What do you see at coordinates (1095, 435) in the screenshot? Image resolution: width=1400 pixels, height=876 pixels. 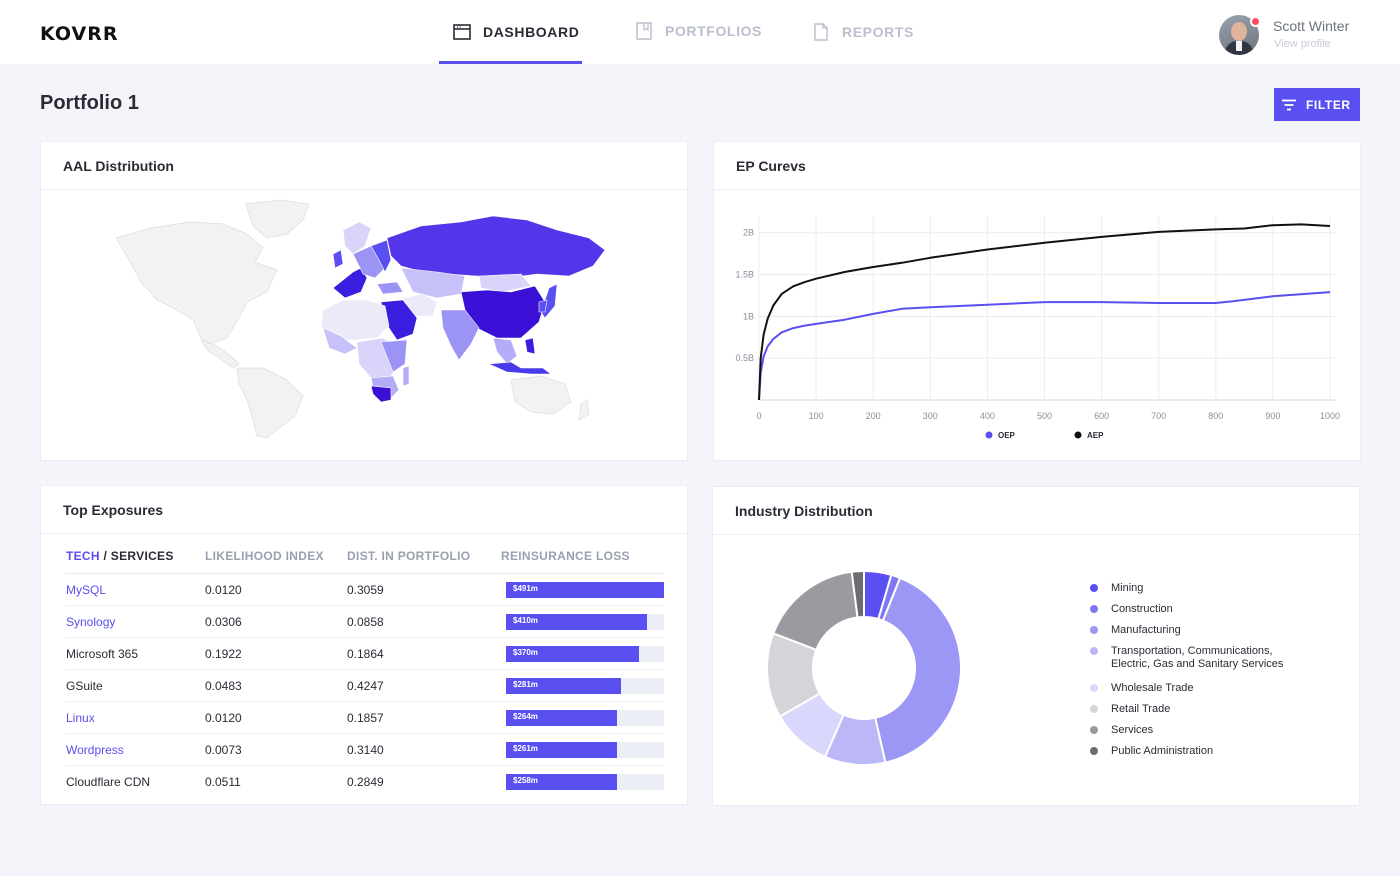 I see `legend-label-aep: AEP` at bounding box center [1095, 435].